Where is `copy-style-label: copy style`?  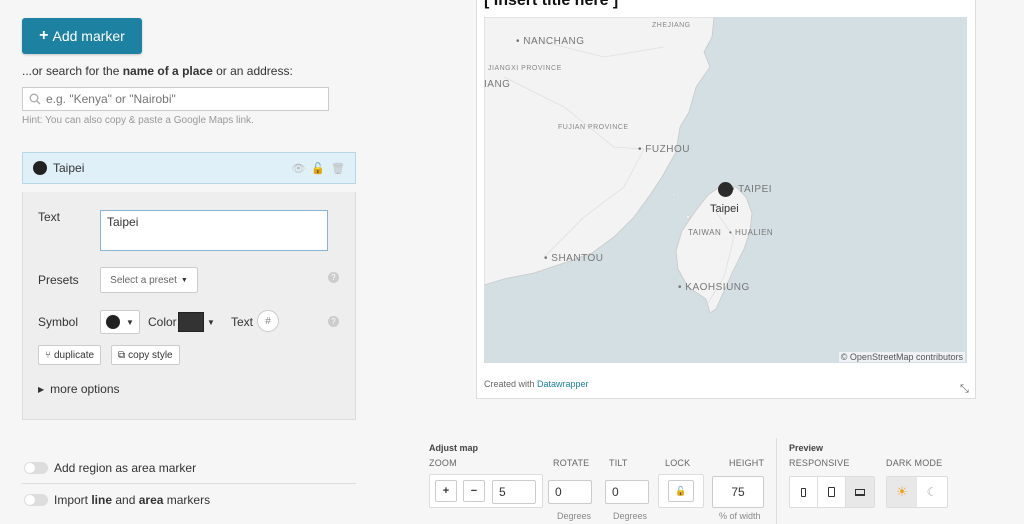
copy-style-label: copy style is located at coordinates (150, 355).